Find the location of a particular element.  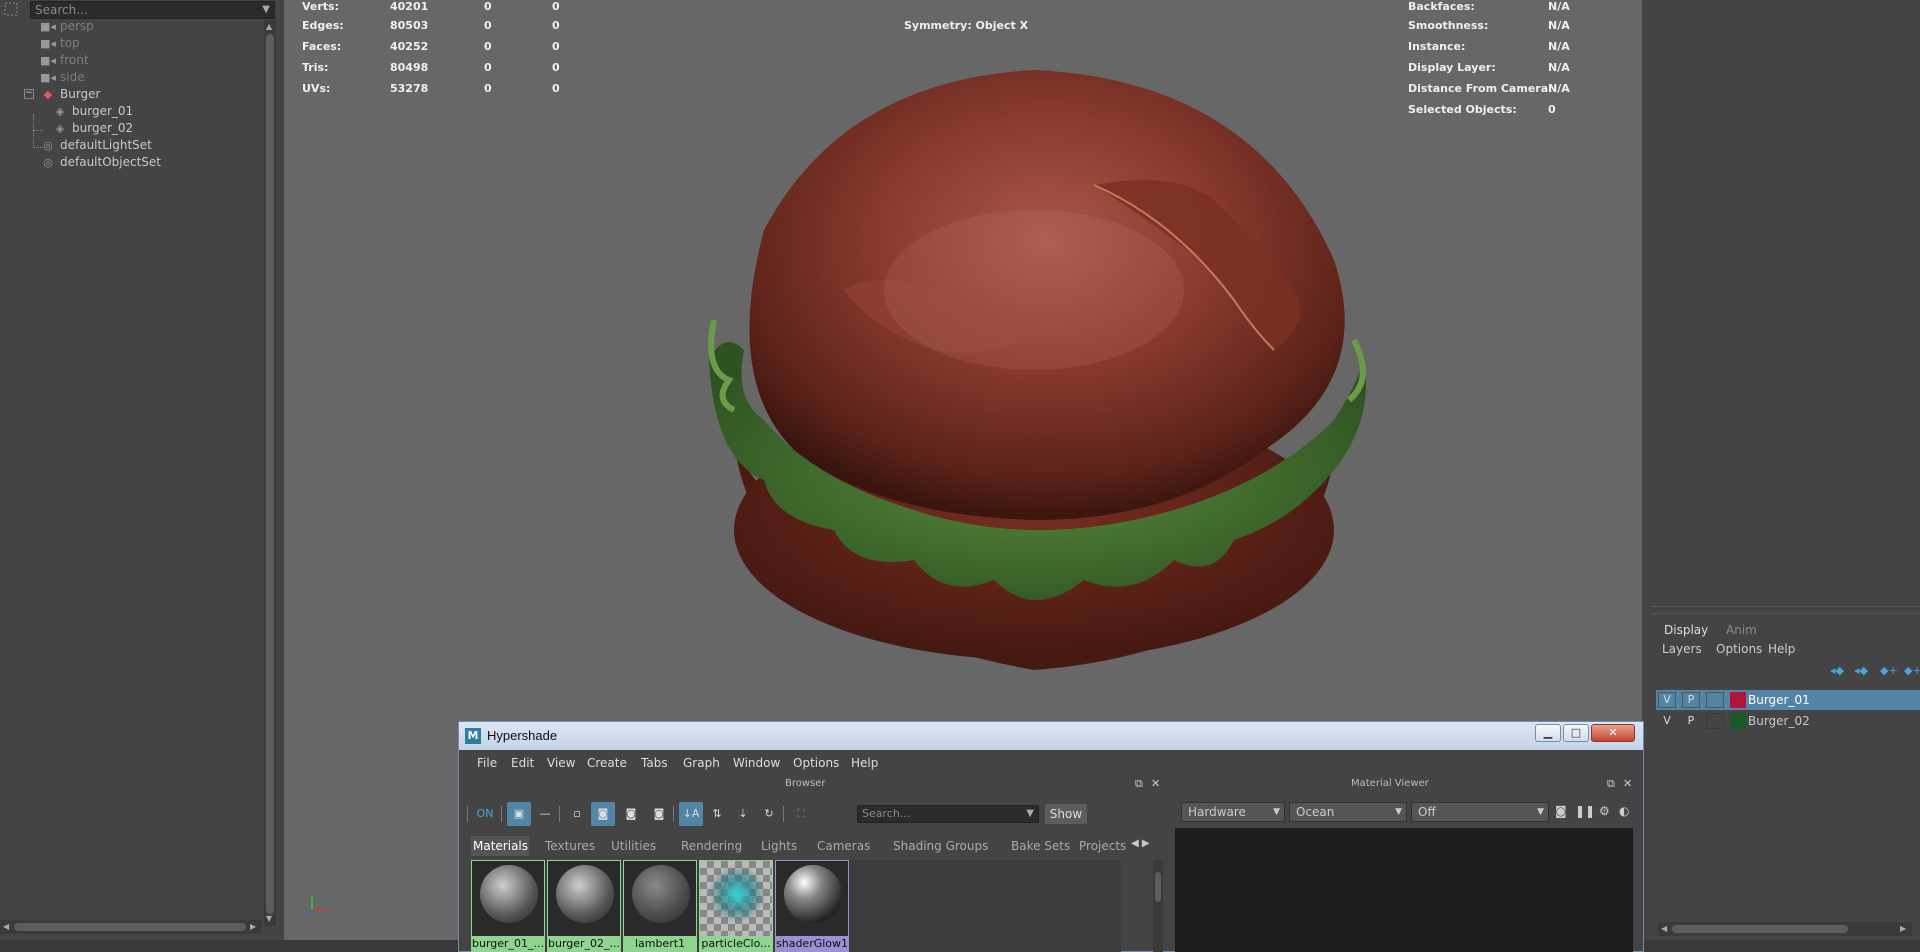

shape-dropdown: Ocean ▼ is located at coordinates (1348, 812).